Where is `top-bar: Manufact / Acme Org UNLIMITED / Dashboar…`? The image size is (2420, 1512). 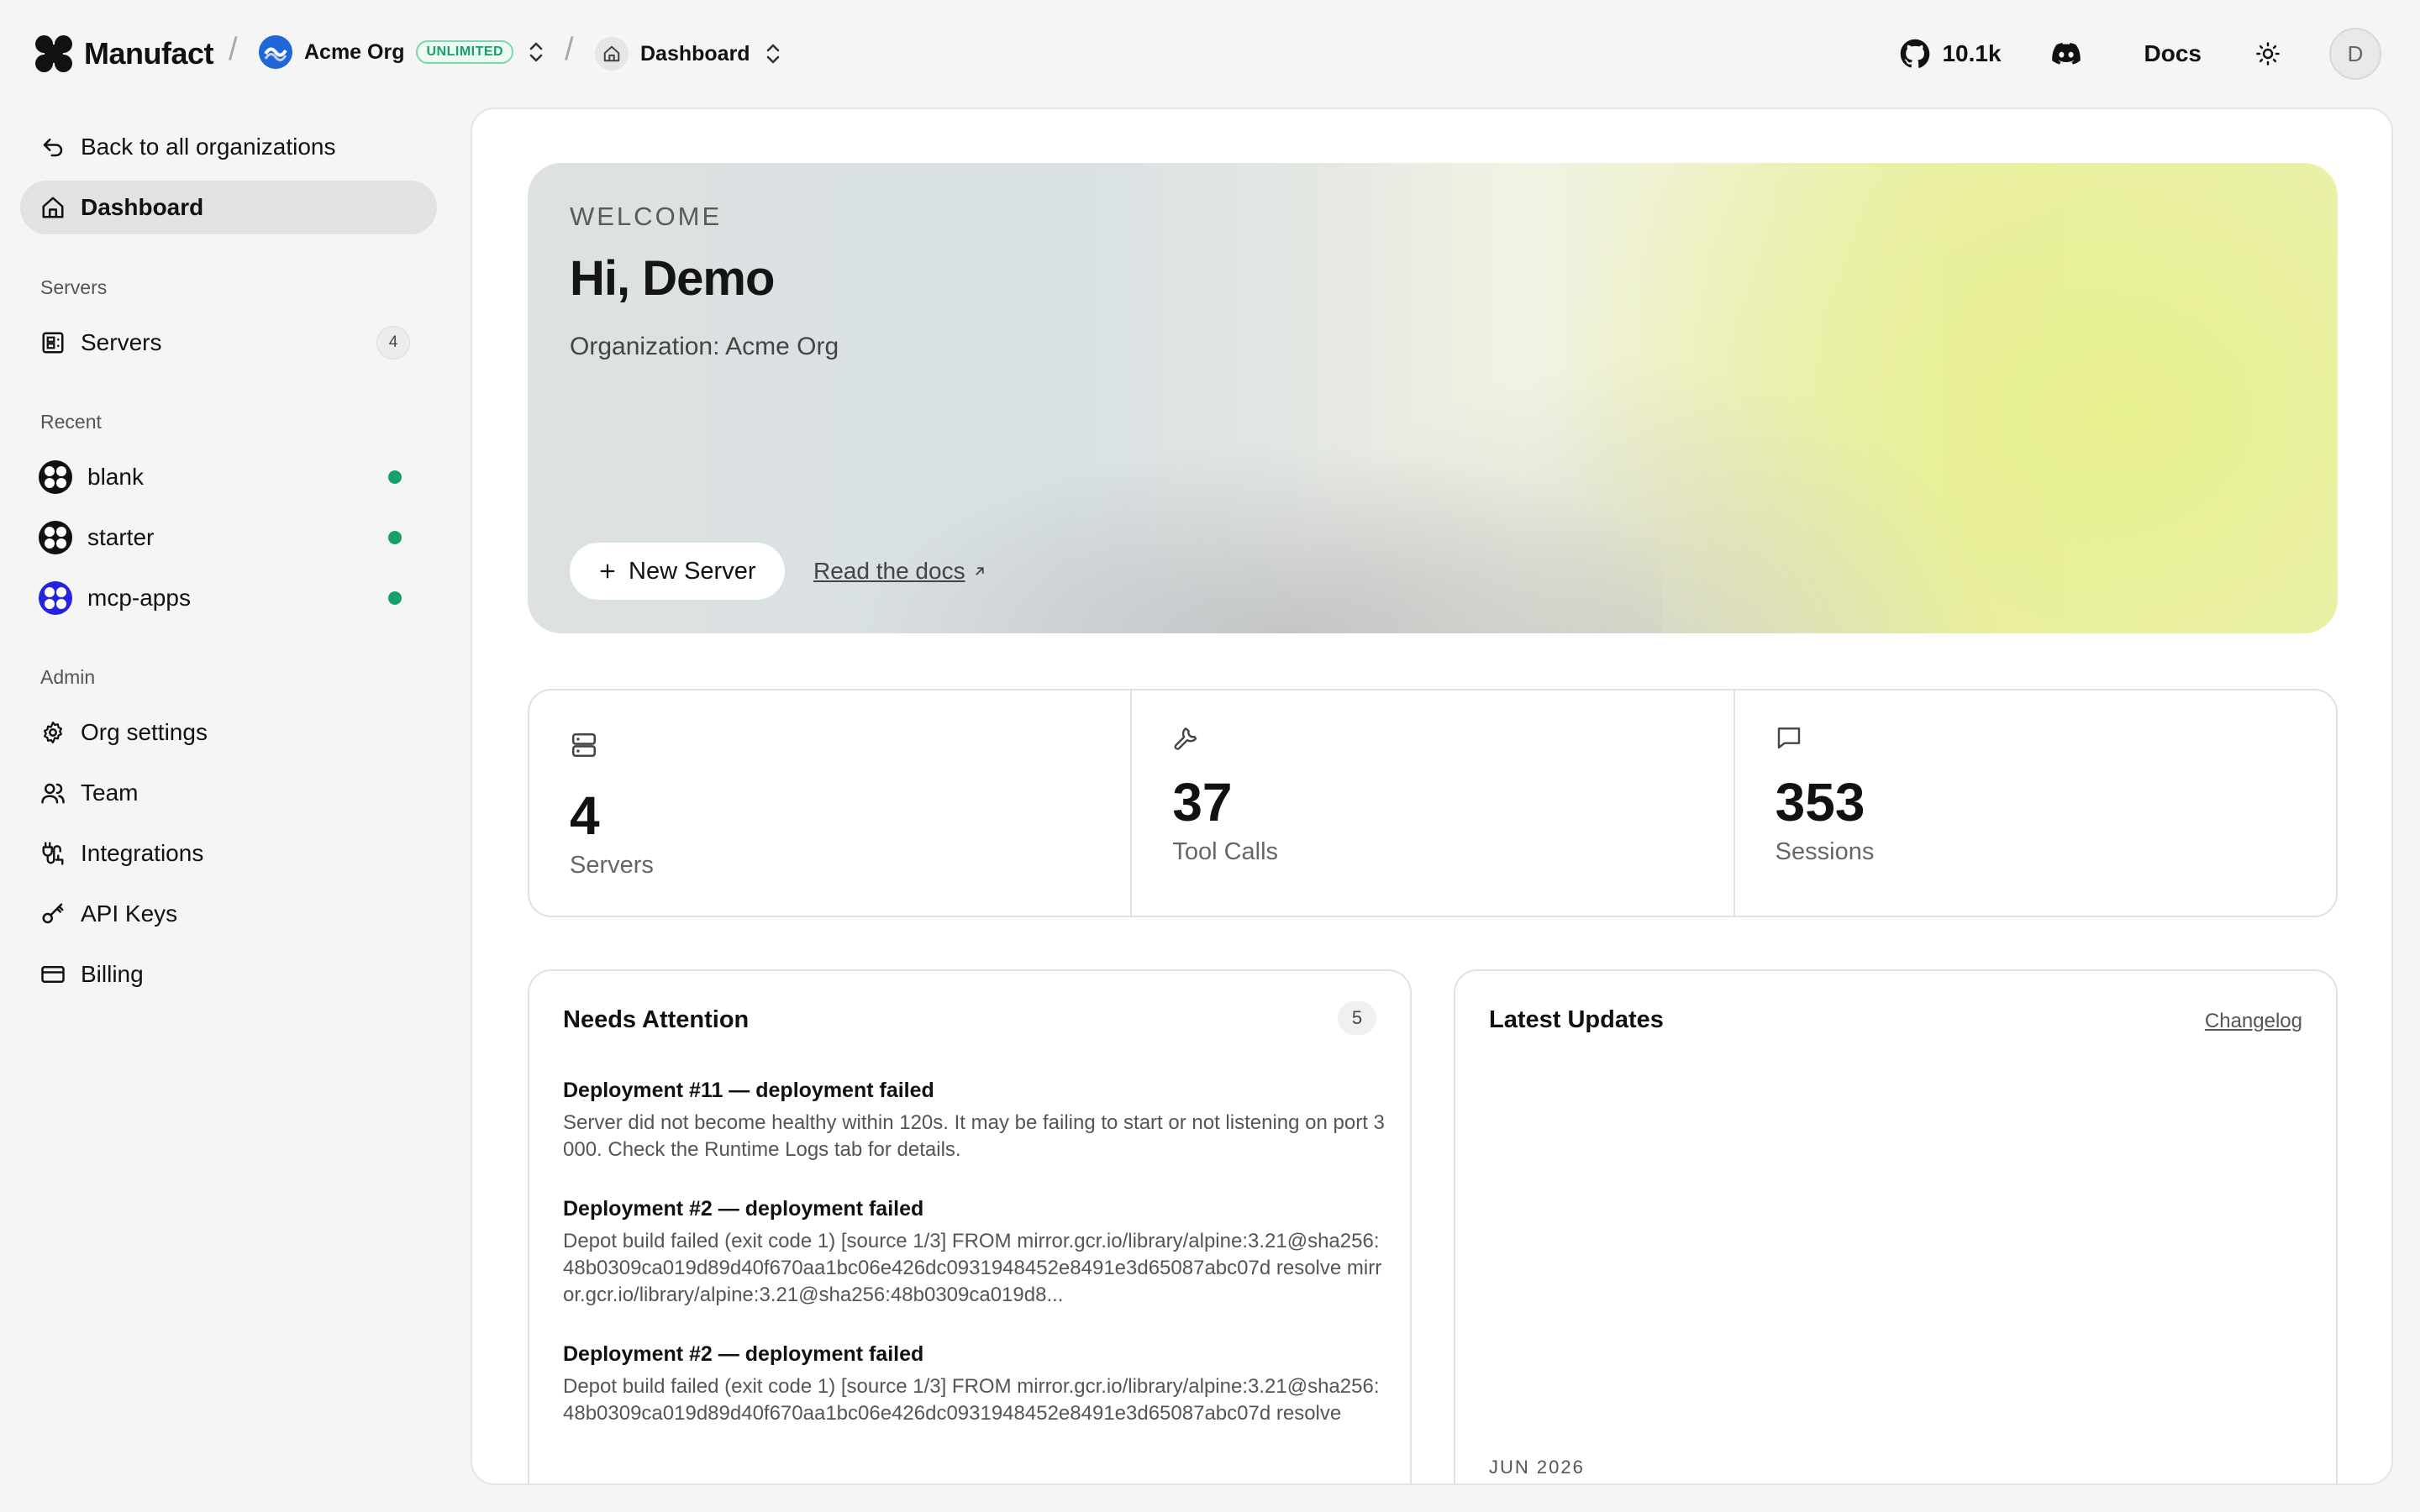 top-bar: Manufact / Acme Org UNLIMITED / Dashboar… is located at coordinates (1210, 54).